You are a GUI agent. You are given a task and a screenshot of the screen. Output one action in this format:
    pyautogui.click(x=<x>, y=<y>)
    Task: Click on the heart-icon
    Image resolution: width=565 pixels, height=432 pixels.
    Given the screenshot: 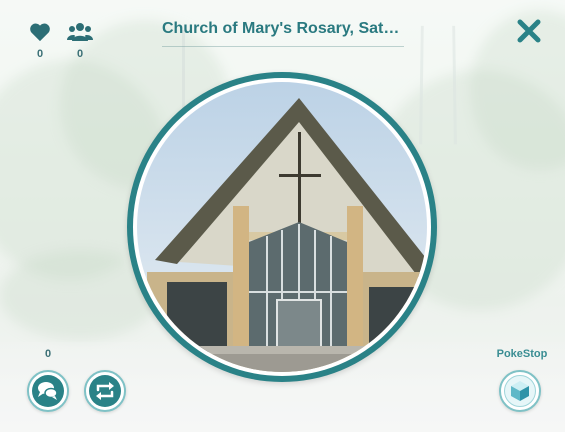 What is the action you would take?
    pyautogui.click(x=40, y=32)
    